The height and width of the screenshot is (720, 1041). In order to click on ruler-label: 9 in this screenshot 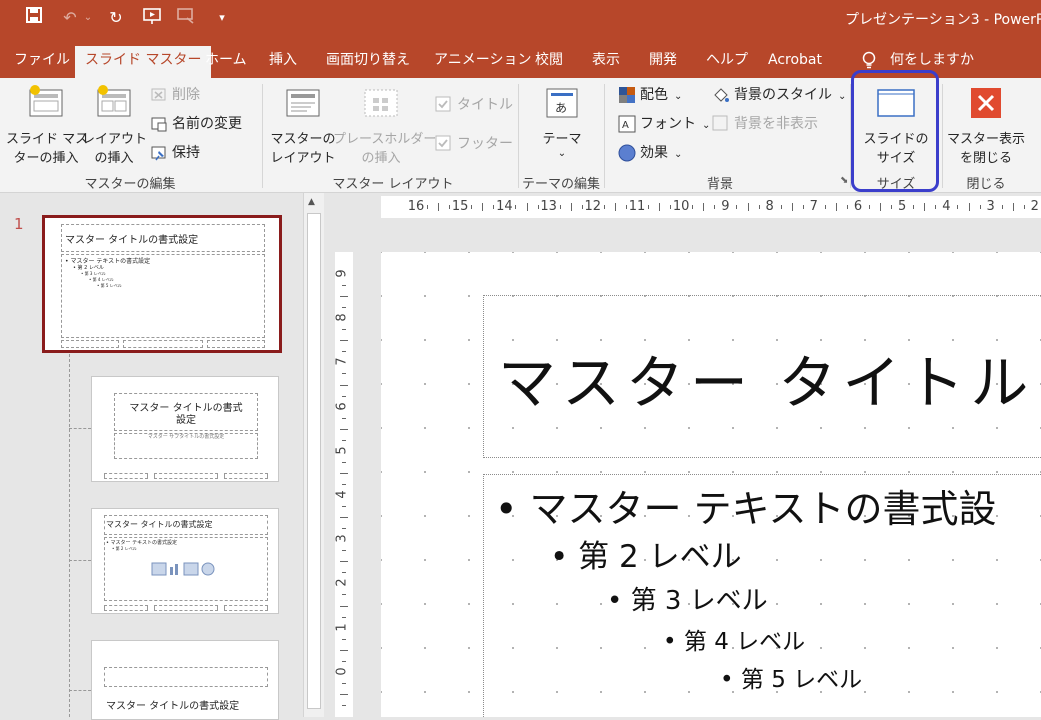, I will do `click(725, 206)`.